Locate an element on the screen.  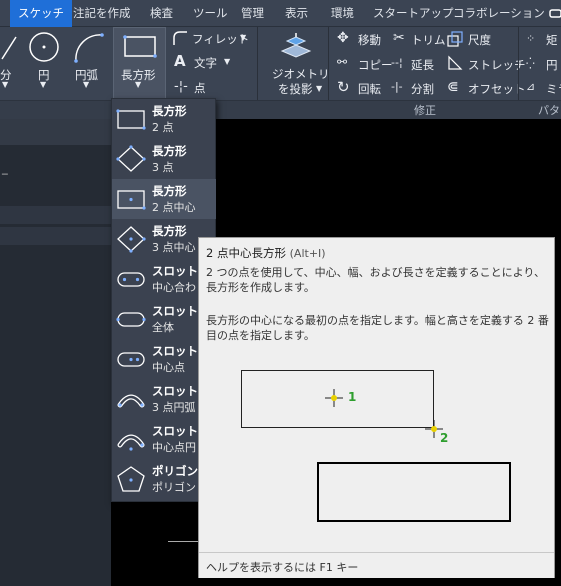
copy-label: コピー is located at coordinates (375, 65).